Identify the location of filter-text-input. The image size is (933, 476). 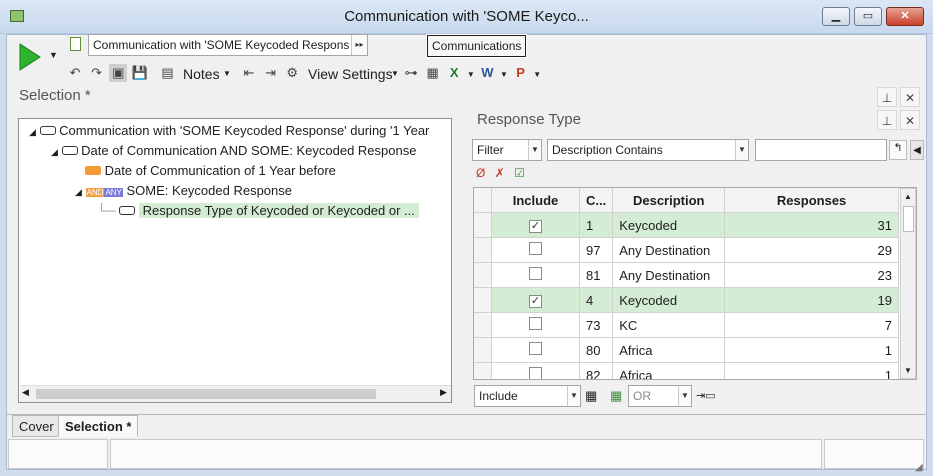
(821, 150).